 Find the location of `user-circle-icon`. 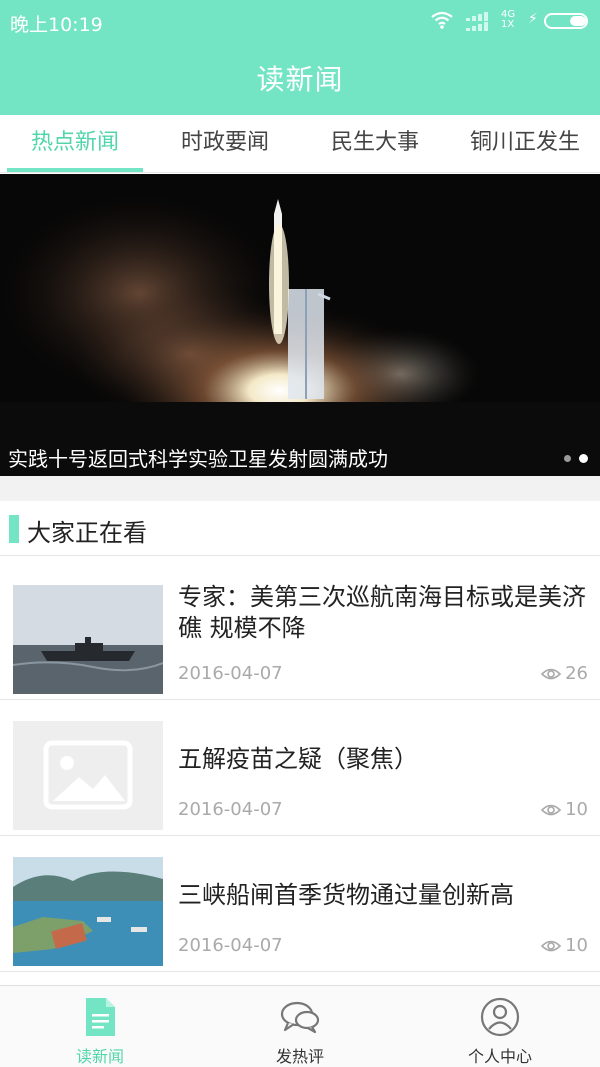

user-circle-icon is located at coordinates (500, 1017).